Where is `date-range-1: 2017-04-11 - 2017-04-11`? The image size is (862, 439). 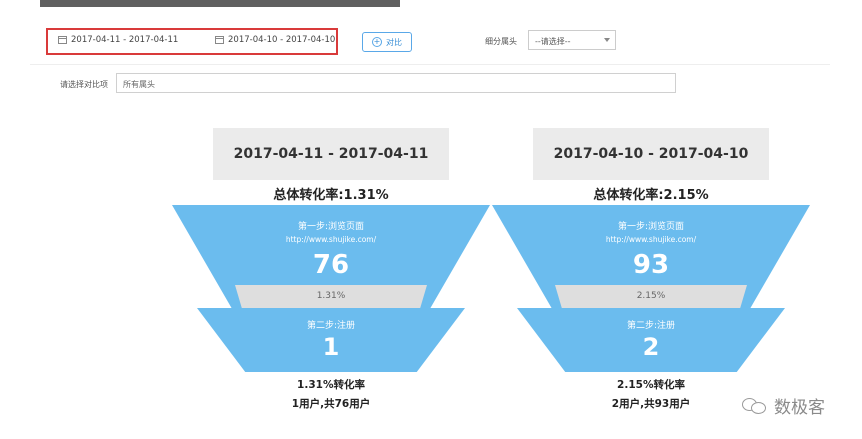
date-range-1: 2017-04-11 - 2017-04-11 is located at coordinates (118, 40).